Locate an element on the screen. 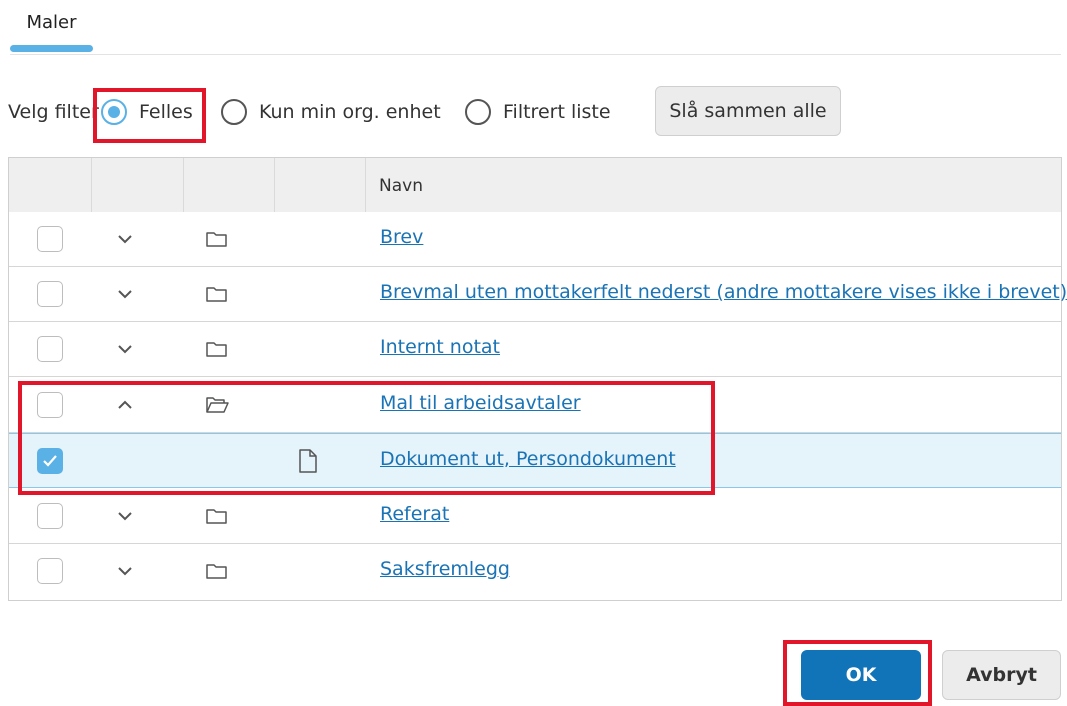 This screenshot has width=1067, height=706. document-icon is located at coordinates (308, 461).